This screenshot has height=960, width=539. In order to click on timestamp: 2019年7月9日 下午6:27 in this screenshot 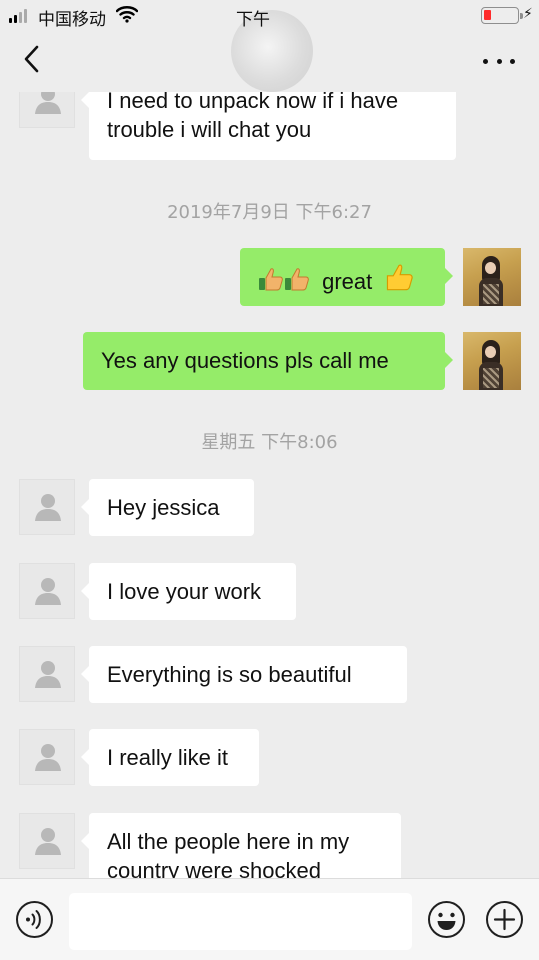, I will do `click(269, 212)`.